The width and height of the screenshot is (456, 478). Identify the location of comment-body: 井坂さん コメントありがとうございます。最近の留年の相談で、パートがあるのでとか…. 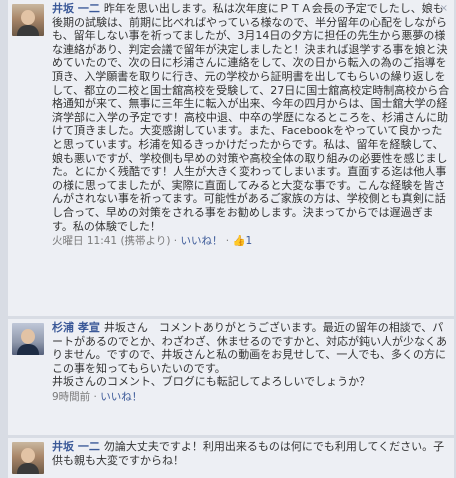
(250, 355).